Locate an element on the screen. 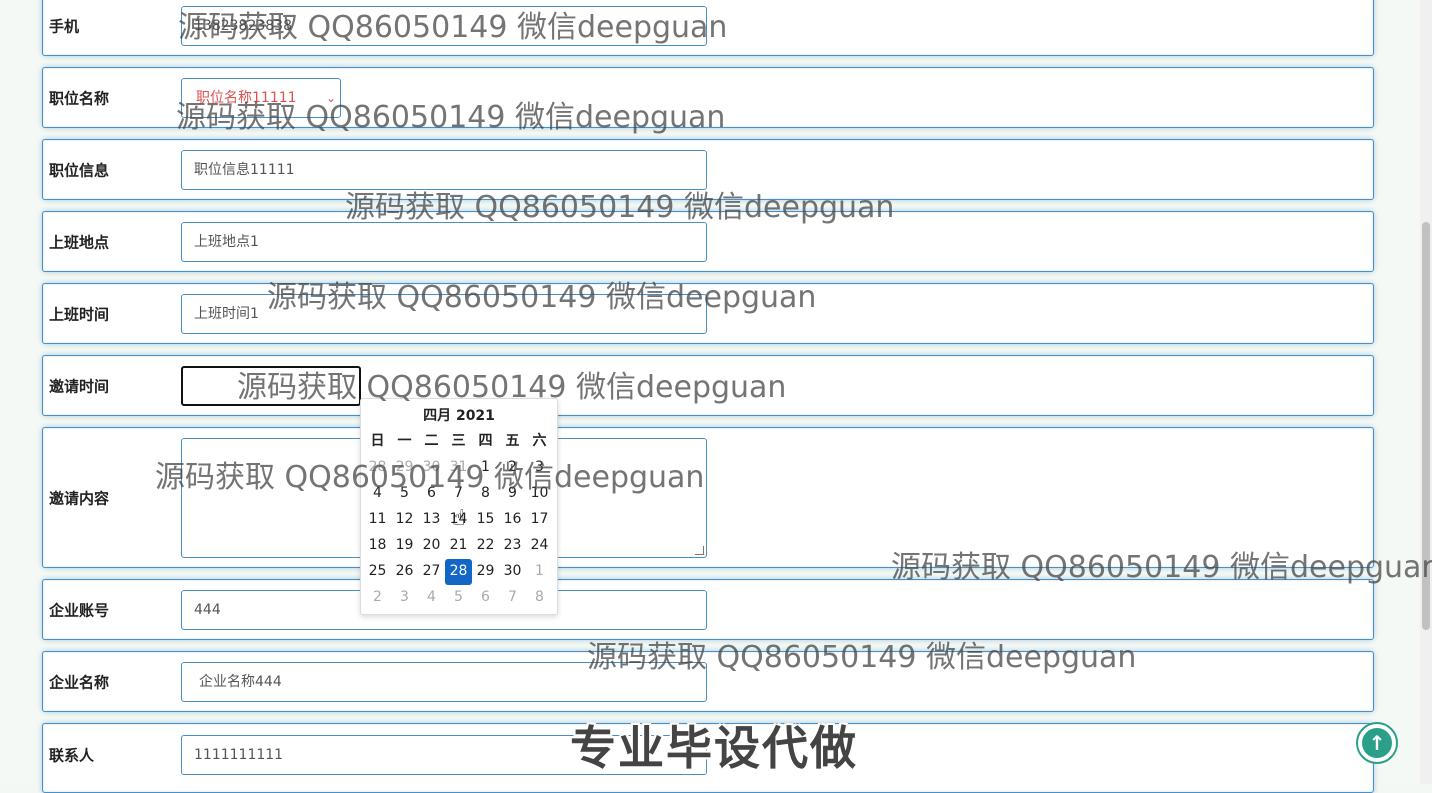 This screenshot has height=793, width=1432. calendar-week-row: 18 19 20 21 22 23 24 is located at coordinates (459, 546).